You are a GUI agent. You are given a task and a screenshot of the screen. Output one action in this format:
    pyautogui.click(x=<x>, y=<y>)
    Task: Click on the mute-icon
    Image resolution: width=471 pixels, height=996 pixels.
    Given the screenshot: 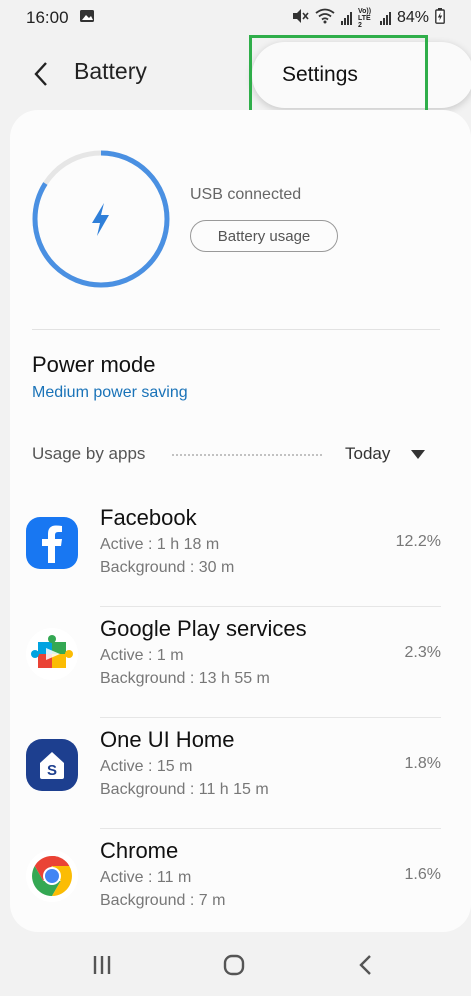 What is the action you would take?
    pyautogui.click(x=300, y=18)
    